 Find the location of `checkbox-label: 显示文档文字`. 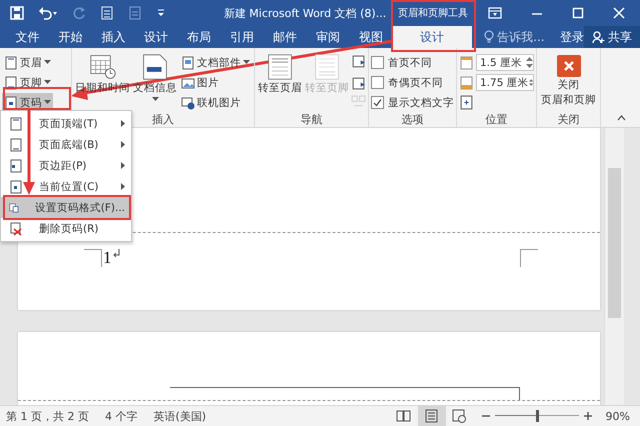

checkbox-label: 显示文档文字 is located at coordinates (421, 103).